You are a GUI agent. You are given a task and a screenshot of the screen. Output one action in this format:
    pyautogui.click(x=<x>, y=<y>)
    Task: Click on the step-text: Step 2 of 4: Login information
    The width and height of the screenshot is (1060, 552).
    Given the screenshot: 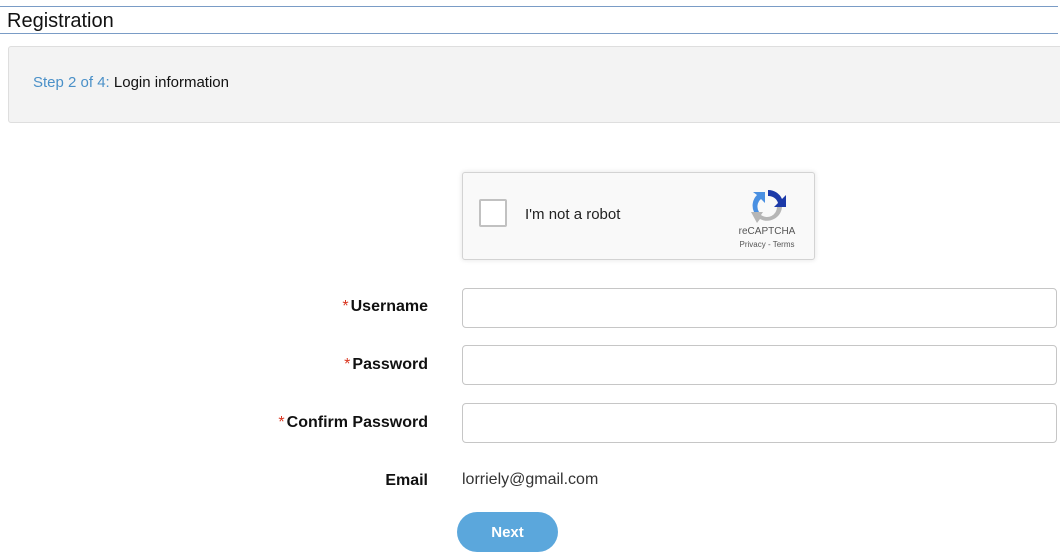 What is the action you would take?
    pyautogui.click(x=131, y=83)
    